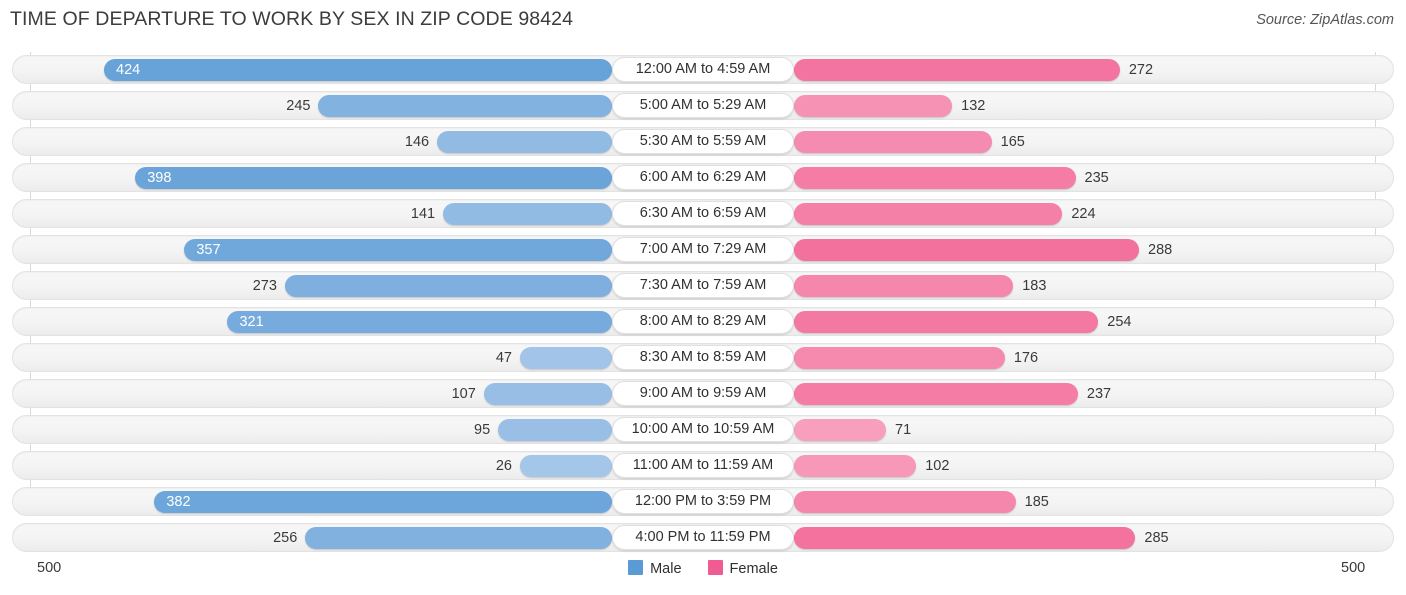  I want to click on category-label: 11:00 AM to 11:59 AM, so click(703, 465).